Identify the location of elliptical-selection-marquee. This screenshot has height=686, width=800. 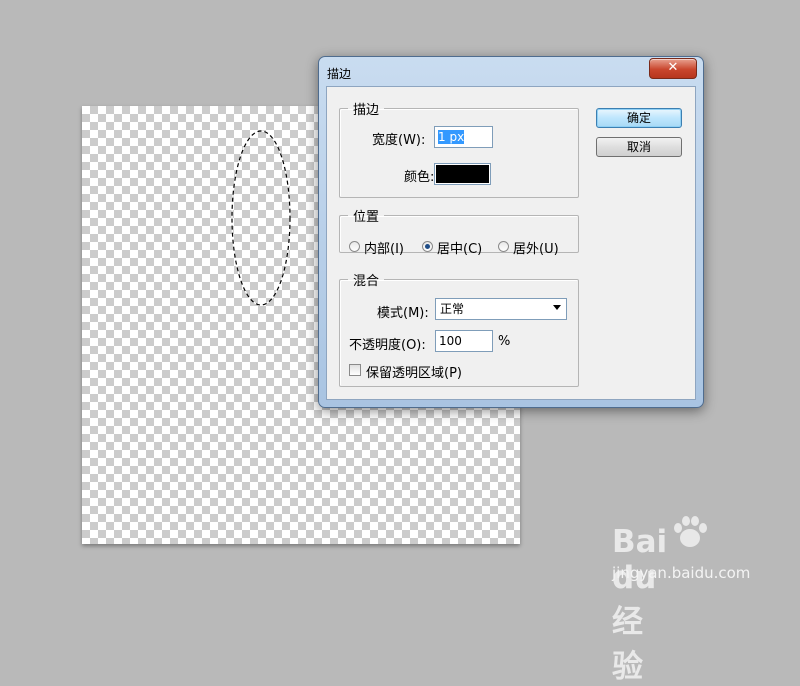
(261, 218).